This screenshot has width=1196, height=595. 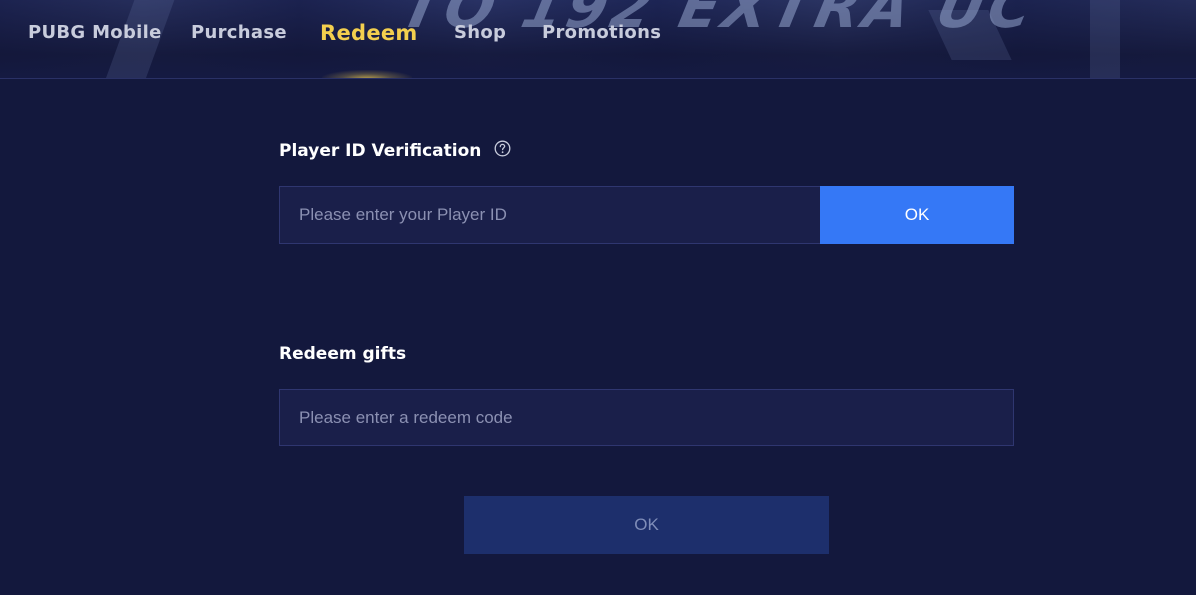 I want to click on player-id-verification-title: Player ID Verification, so click(x=380, y=151).